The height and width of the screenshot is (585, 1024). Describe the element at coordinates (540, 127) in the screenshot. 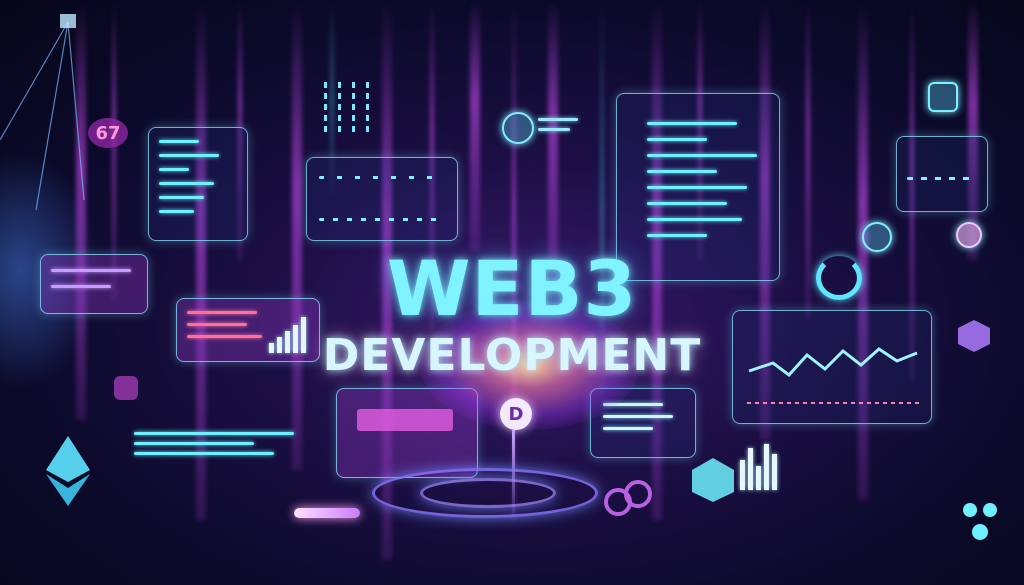

I see `chip-icon` at that location.